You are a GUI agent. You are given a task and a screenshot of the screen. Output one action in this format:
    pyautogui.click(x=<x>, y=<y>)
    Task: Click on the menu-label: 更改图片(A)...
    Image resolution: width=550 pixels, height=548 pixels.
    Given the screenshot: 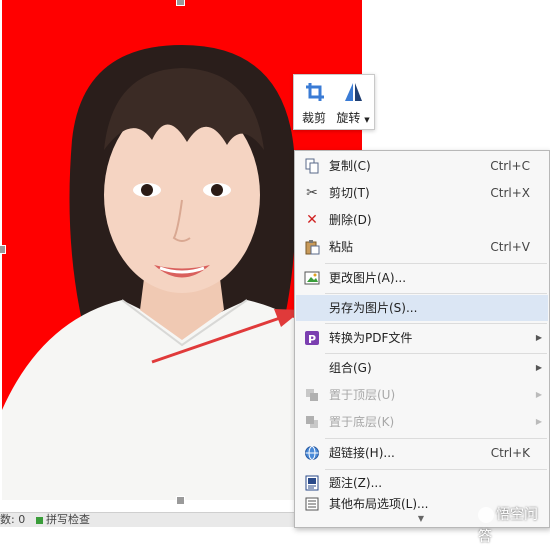 What is the action you would take?
    pyautogui.click(x=368, y=278)
    